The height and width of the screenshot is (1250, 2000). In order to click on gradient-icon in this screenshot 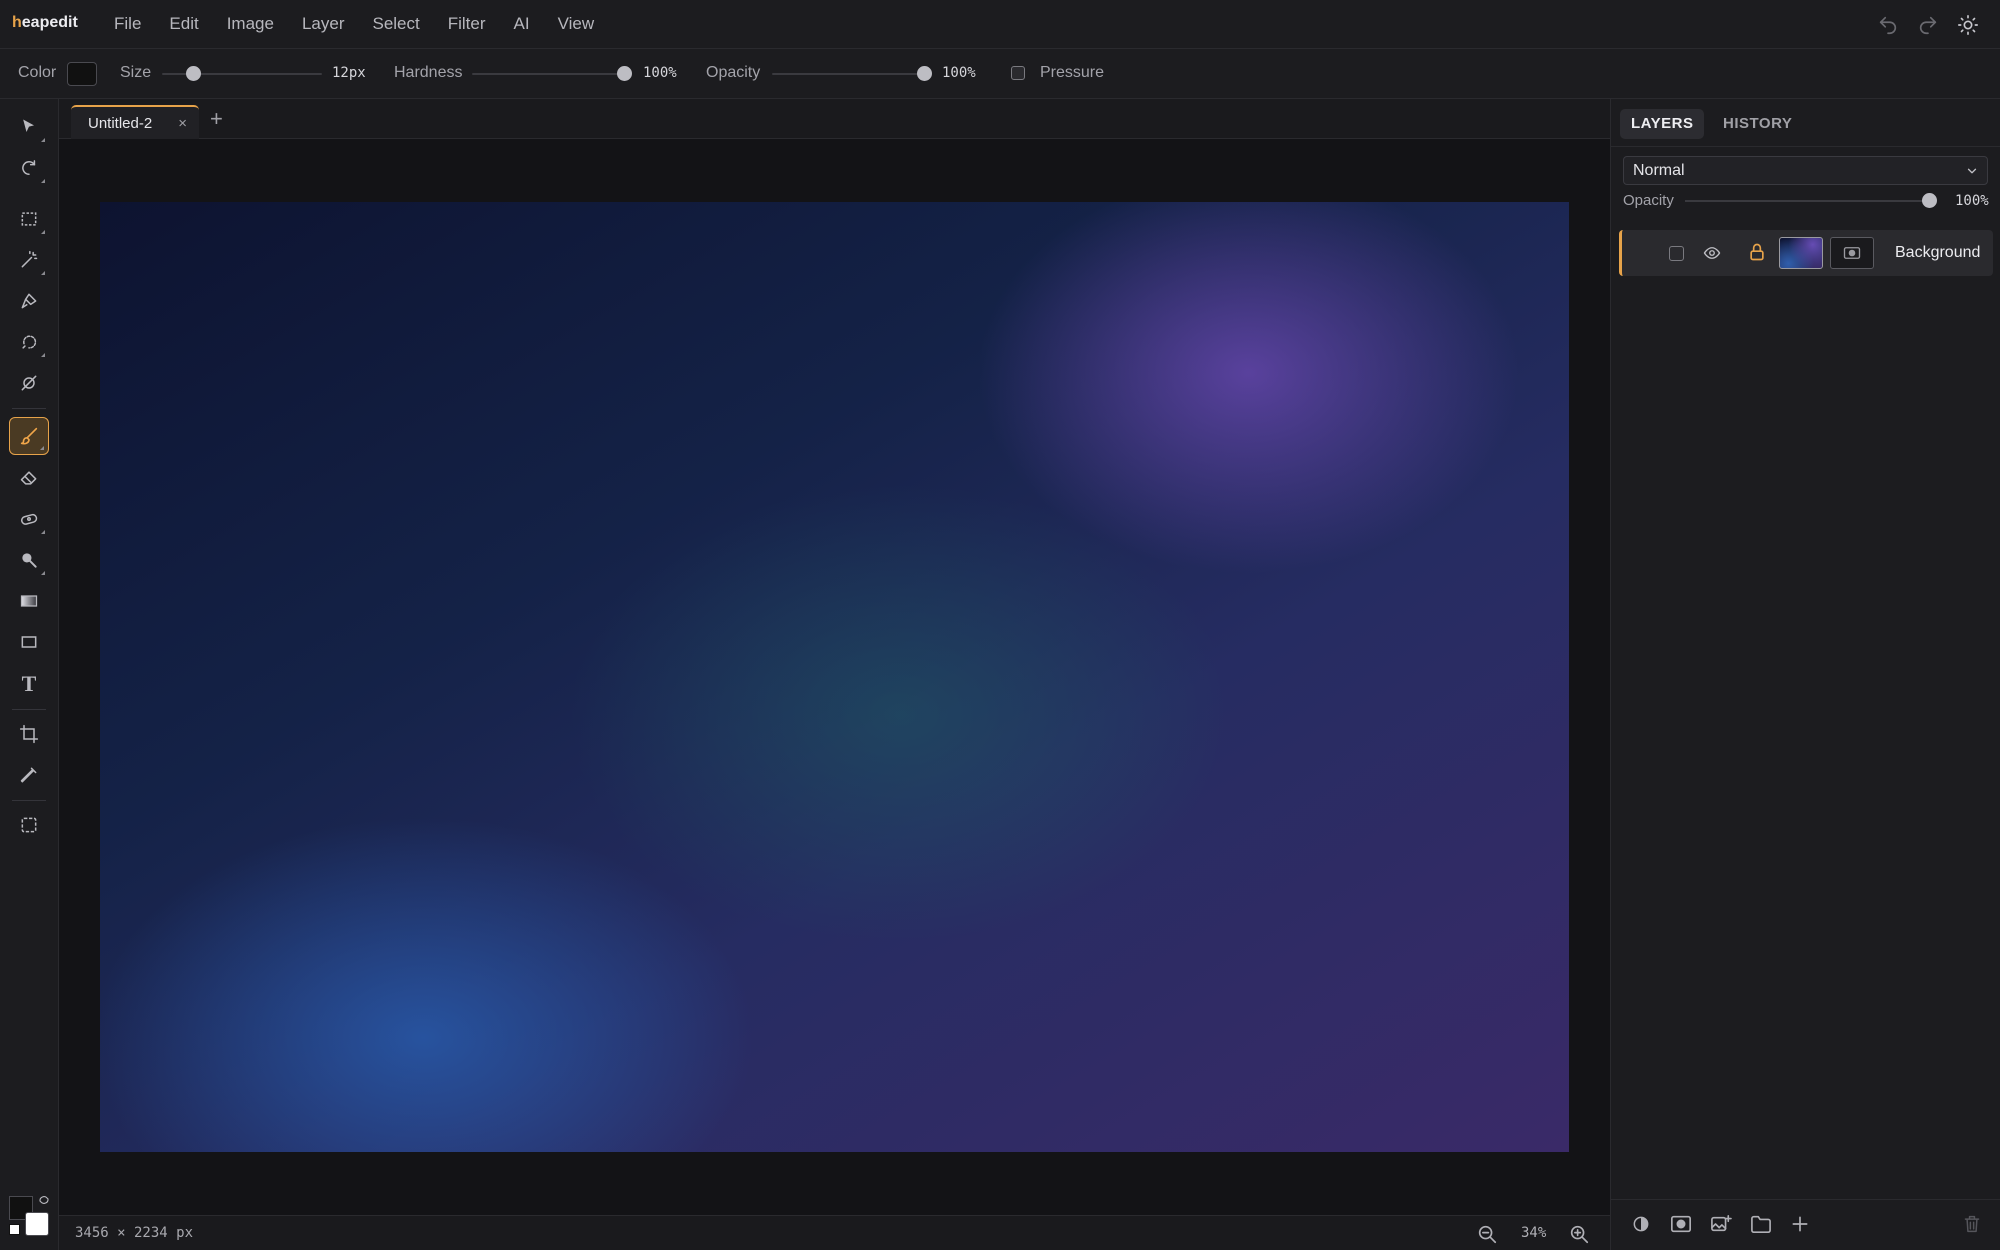, I will do `click(29, 601)`.